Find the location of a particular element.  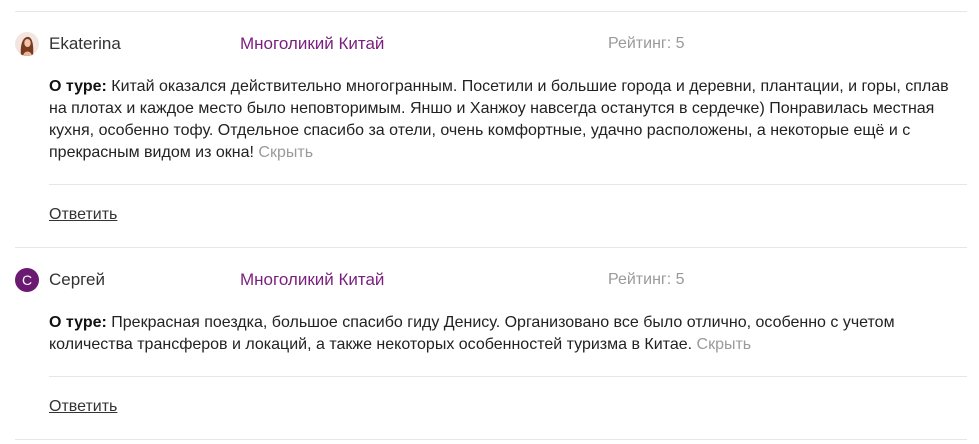

user-photo-icon is located at coordinates (27, 44).